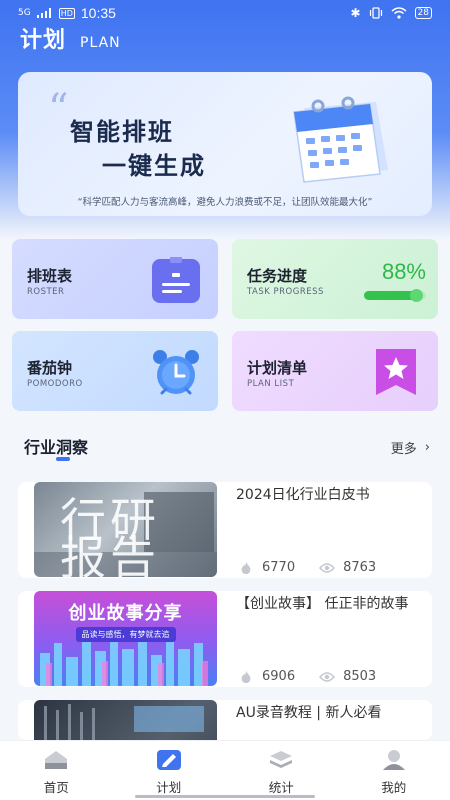 The image size is (450, 800). I want to click on article-card: 行研 报告 2024日化行业白皮书 6770 8763, so click(225, 530).